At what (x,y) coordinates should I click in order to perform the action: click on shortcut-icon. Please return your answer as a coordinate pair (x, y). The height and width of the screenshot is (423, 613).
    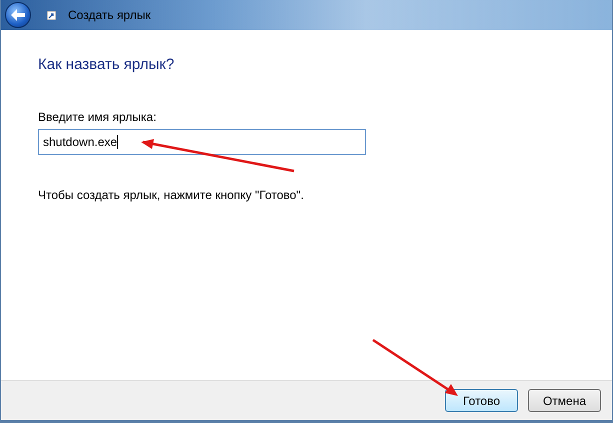
    Looking at the image, I should click on (51, 15).